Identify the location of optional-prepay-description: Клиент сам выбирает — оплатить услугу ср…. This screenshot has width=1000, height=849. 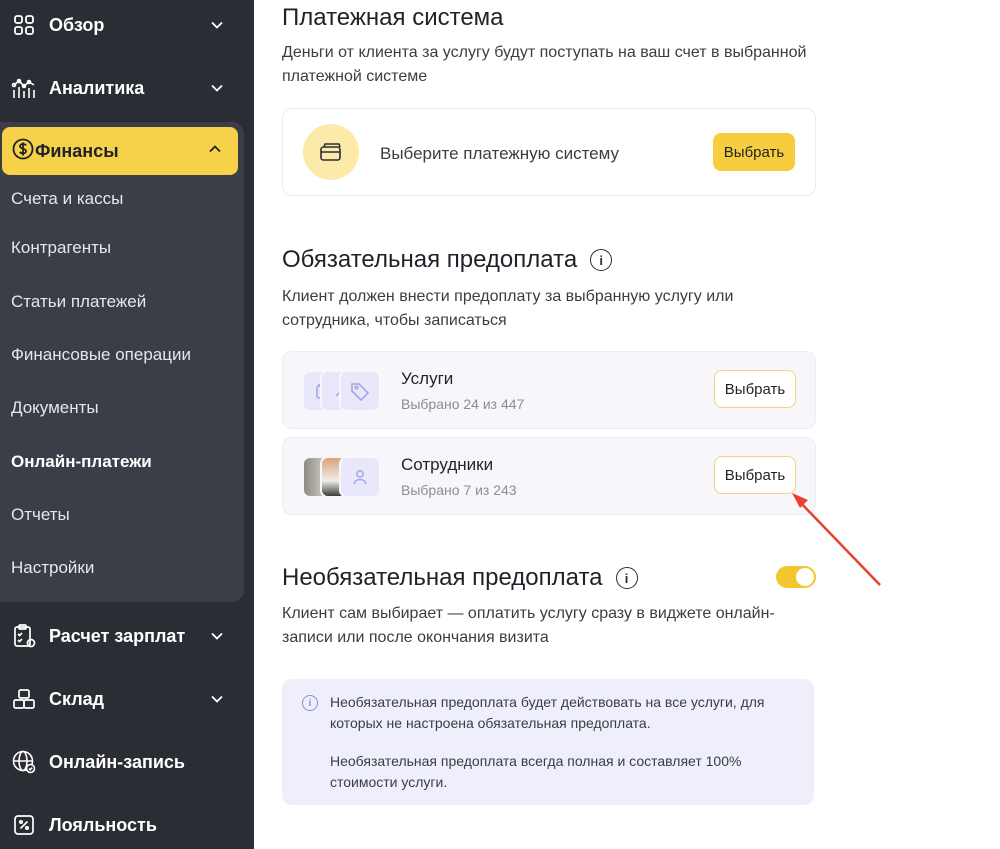
(528, 625).